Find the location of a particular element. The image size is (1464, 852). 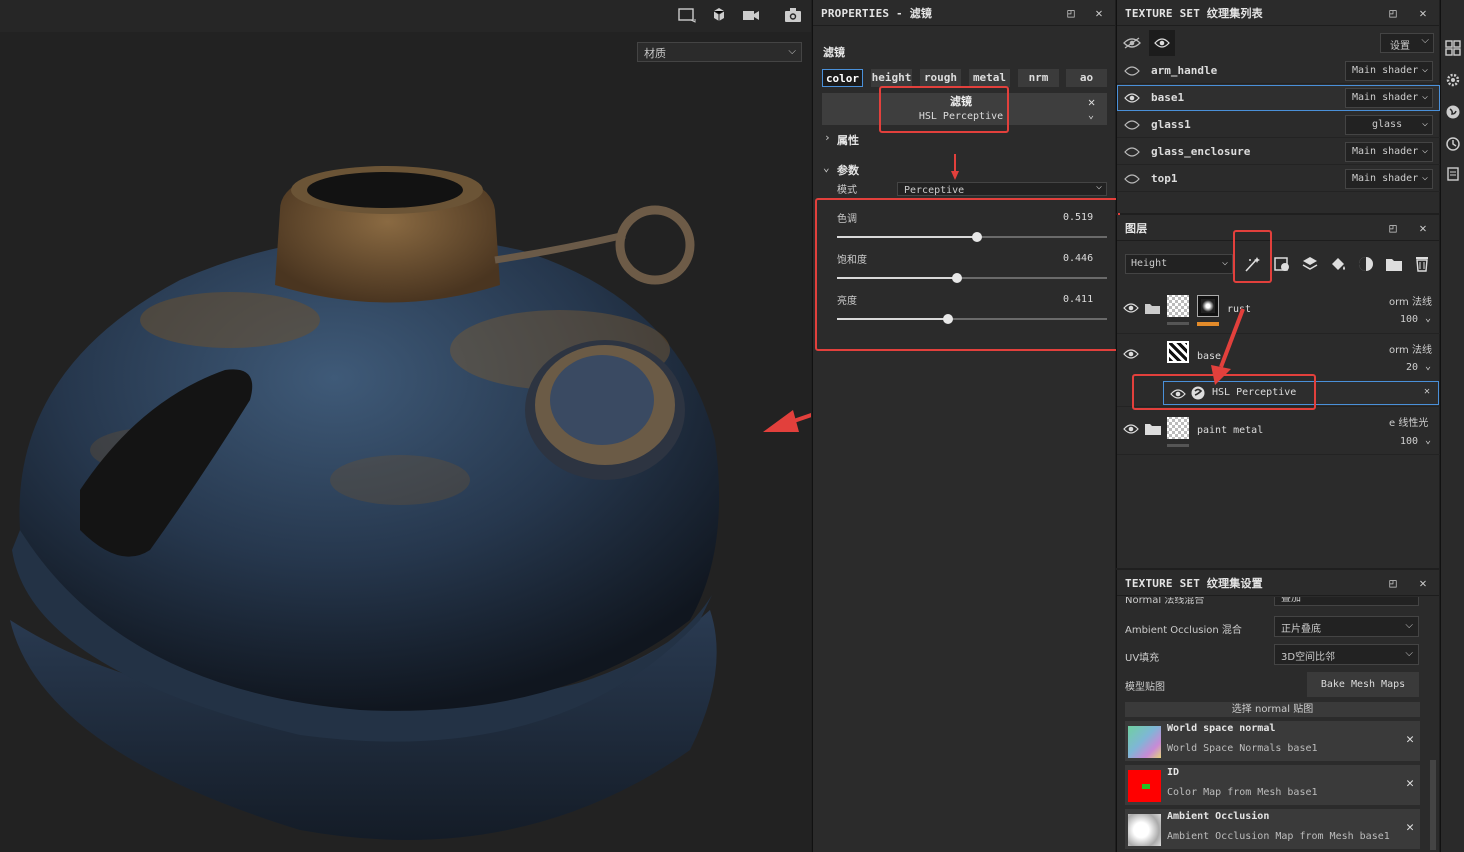

remove-effect-icon: ✕ is located at coordinates (1427, 391).